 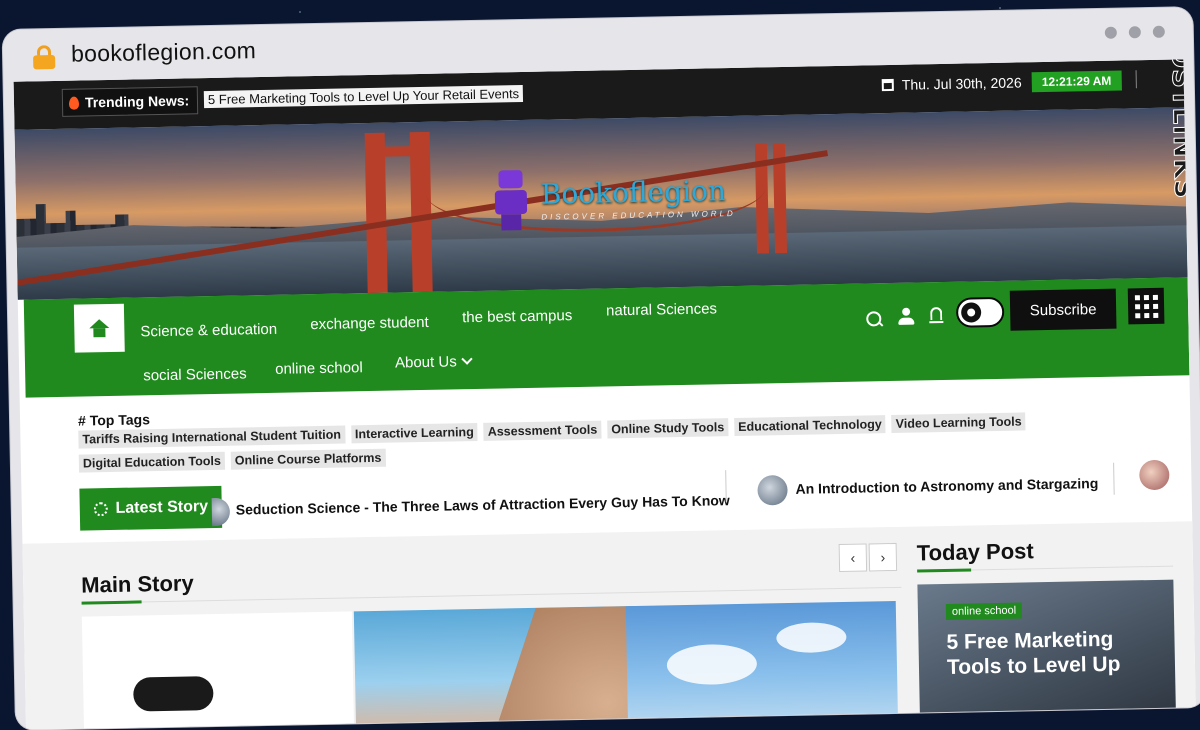 What do you see at coordinates (100, 509) in the screenshot?
I see `loading-icon` at bounding box center [100, 509].